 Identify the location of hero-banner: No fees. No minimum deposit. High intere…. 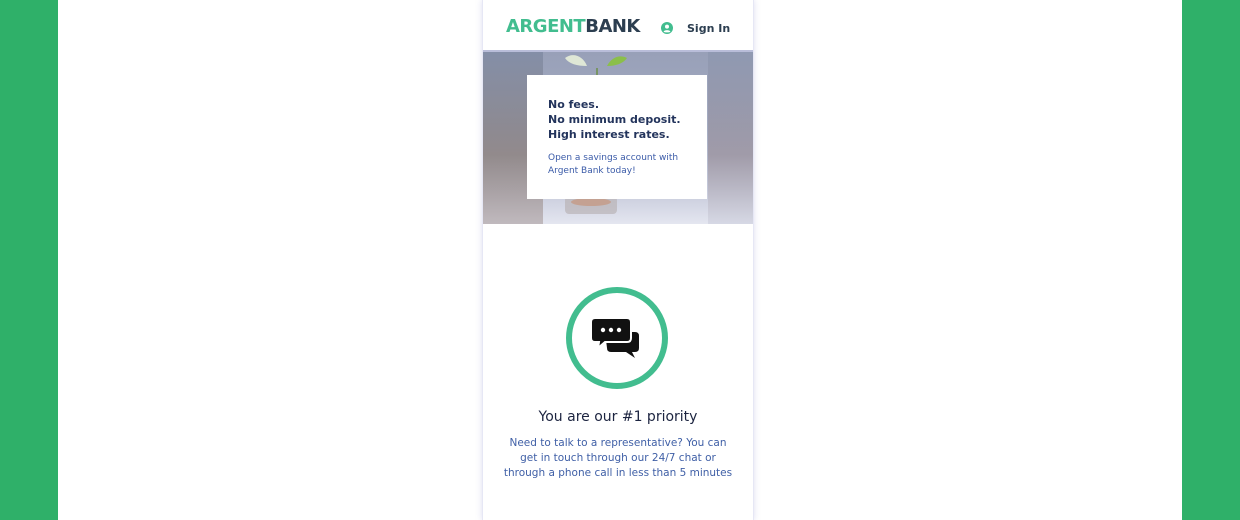
(618, 138).